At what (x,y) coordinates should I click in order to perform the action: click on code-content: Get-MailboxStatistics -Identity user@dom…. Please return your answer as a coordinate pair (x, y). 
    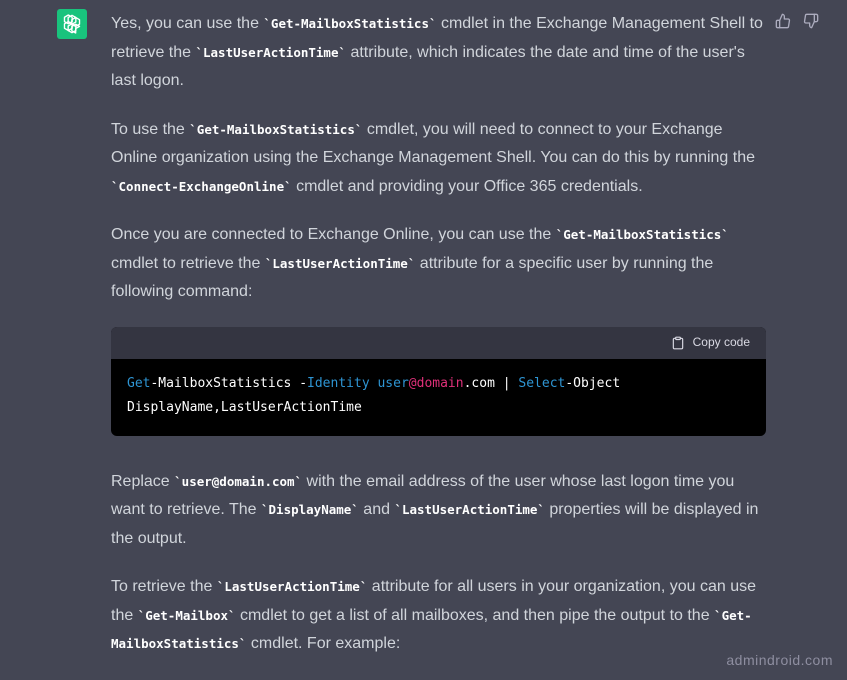
    Looking at the image, I should click on (438, 397).